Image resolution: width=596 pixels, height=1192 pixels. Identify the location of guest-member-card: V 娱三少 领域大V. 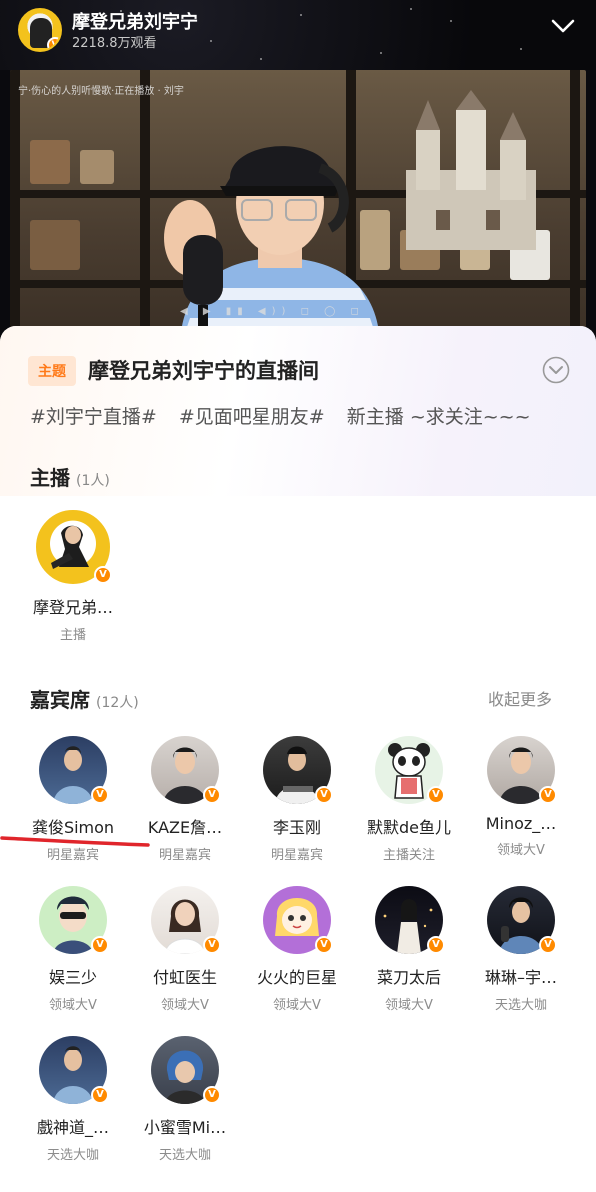
(73, 949).